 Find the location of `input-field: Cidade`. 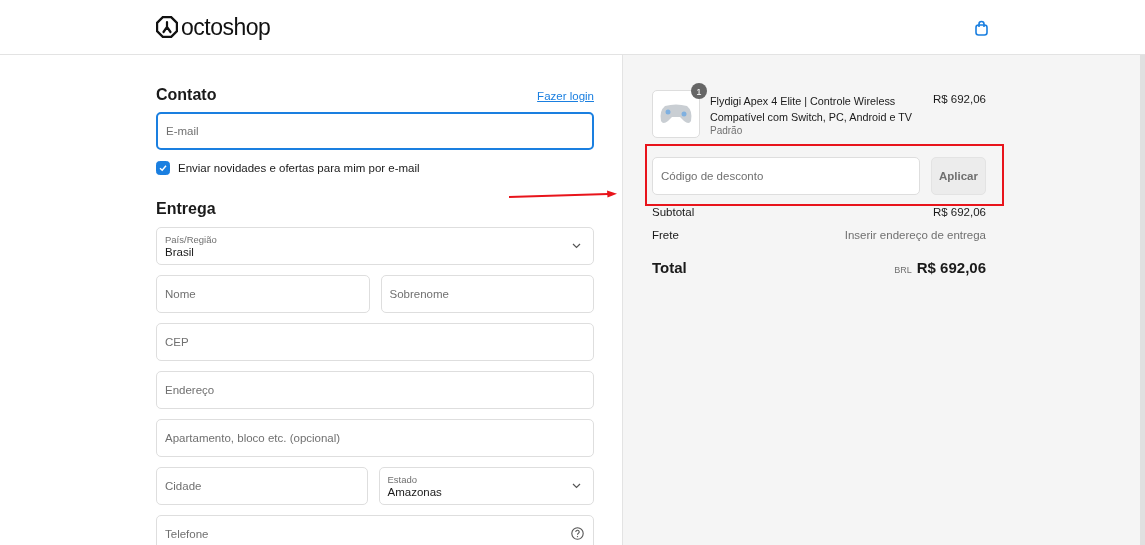

input-field: Cidade is located at coordinates (262, 486).